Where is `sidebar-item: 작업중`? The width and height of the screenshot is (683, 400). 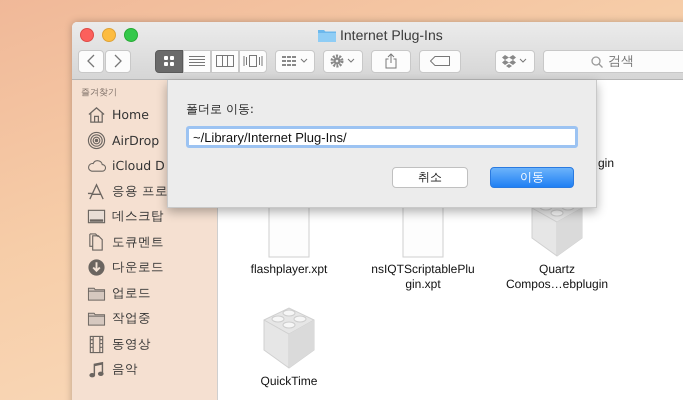
sidebar-item: 작업중 is located at coordinates (149, 319).